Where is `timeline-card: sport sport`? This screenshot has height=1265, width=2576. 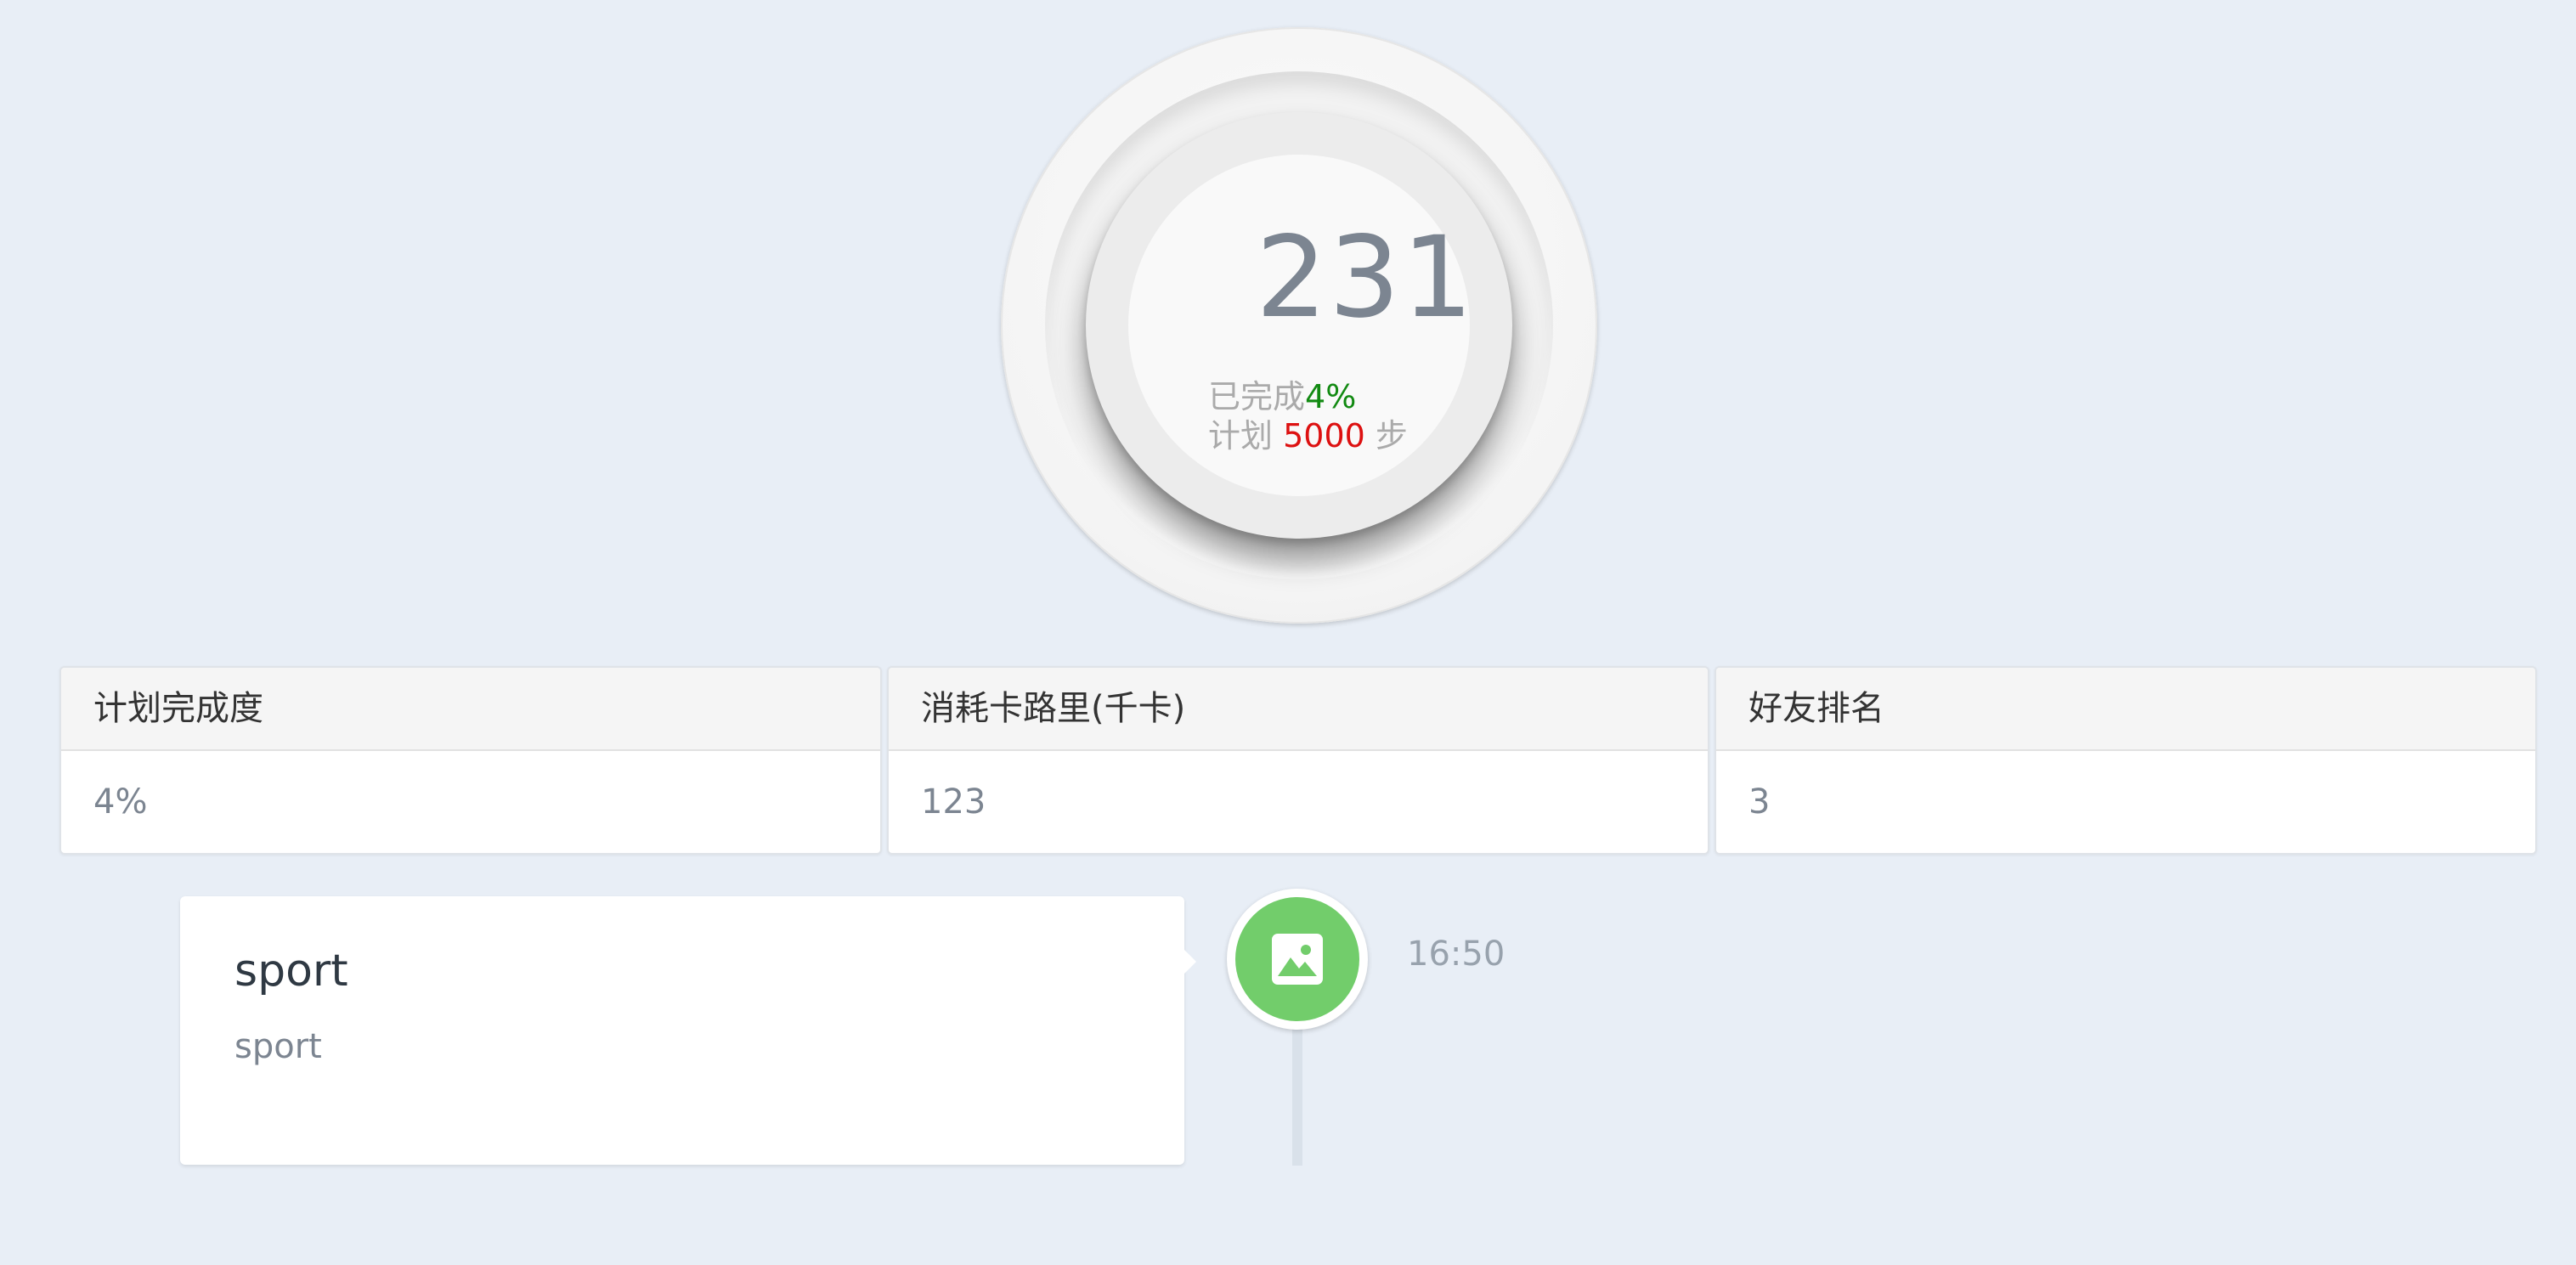
timeline-card: sport sport is located at coordinates (682, 1031).